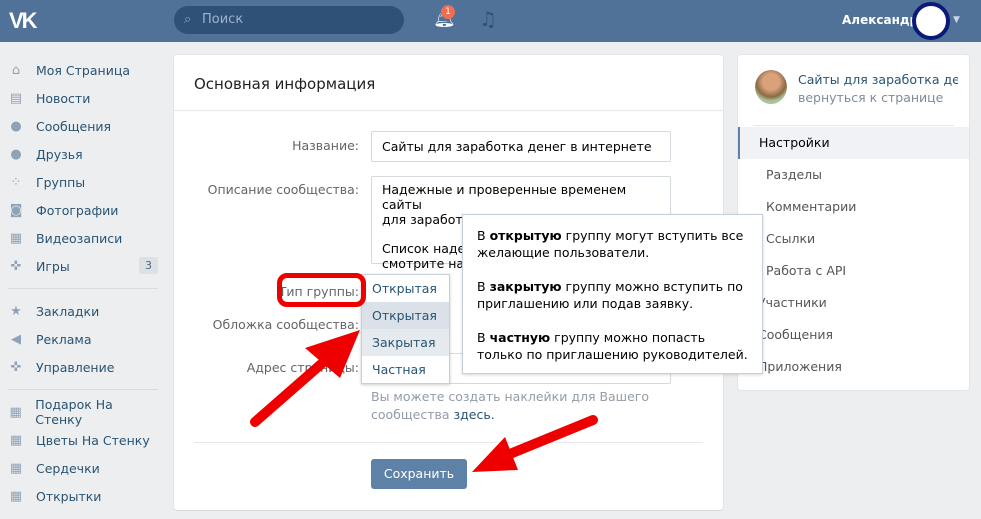 The image size is (981, 519). What do you see at coordinates (68, 311) in the screenshot?
I see `sidebar-item-label: Закладки` at bounding box center [68, 311].